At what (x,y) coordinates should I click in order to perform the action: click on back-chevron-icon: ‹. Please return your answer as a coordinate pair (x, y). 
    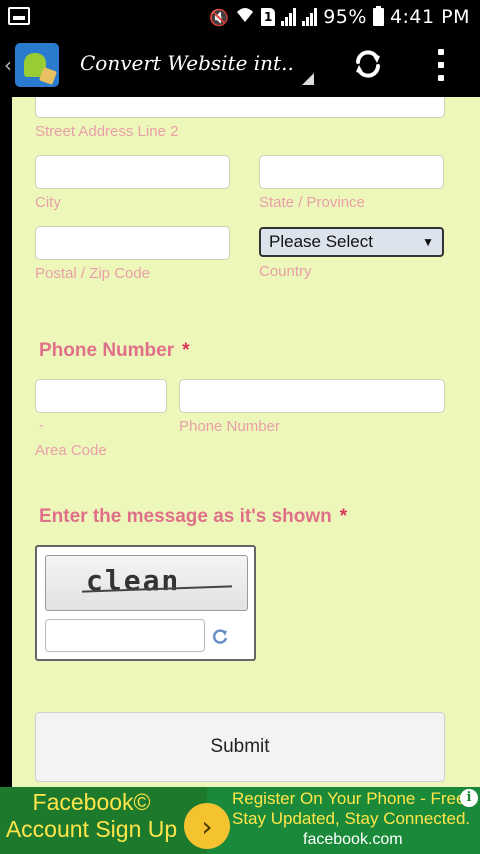
    Looking at the image, I should click on (8, 65).